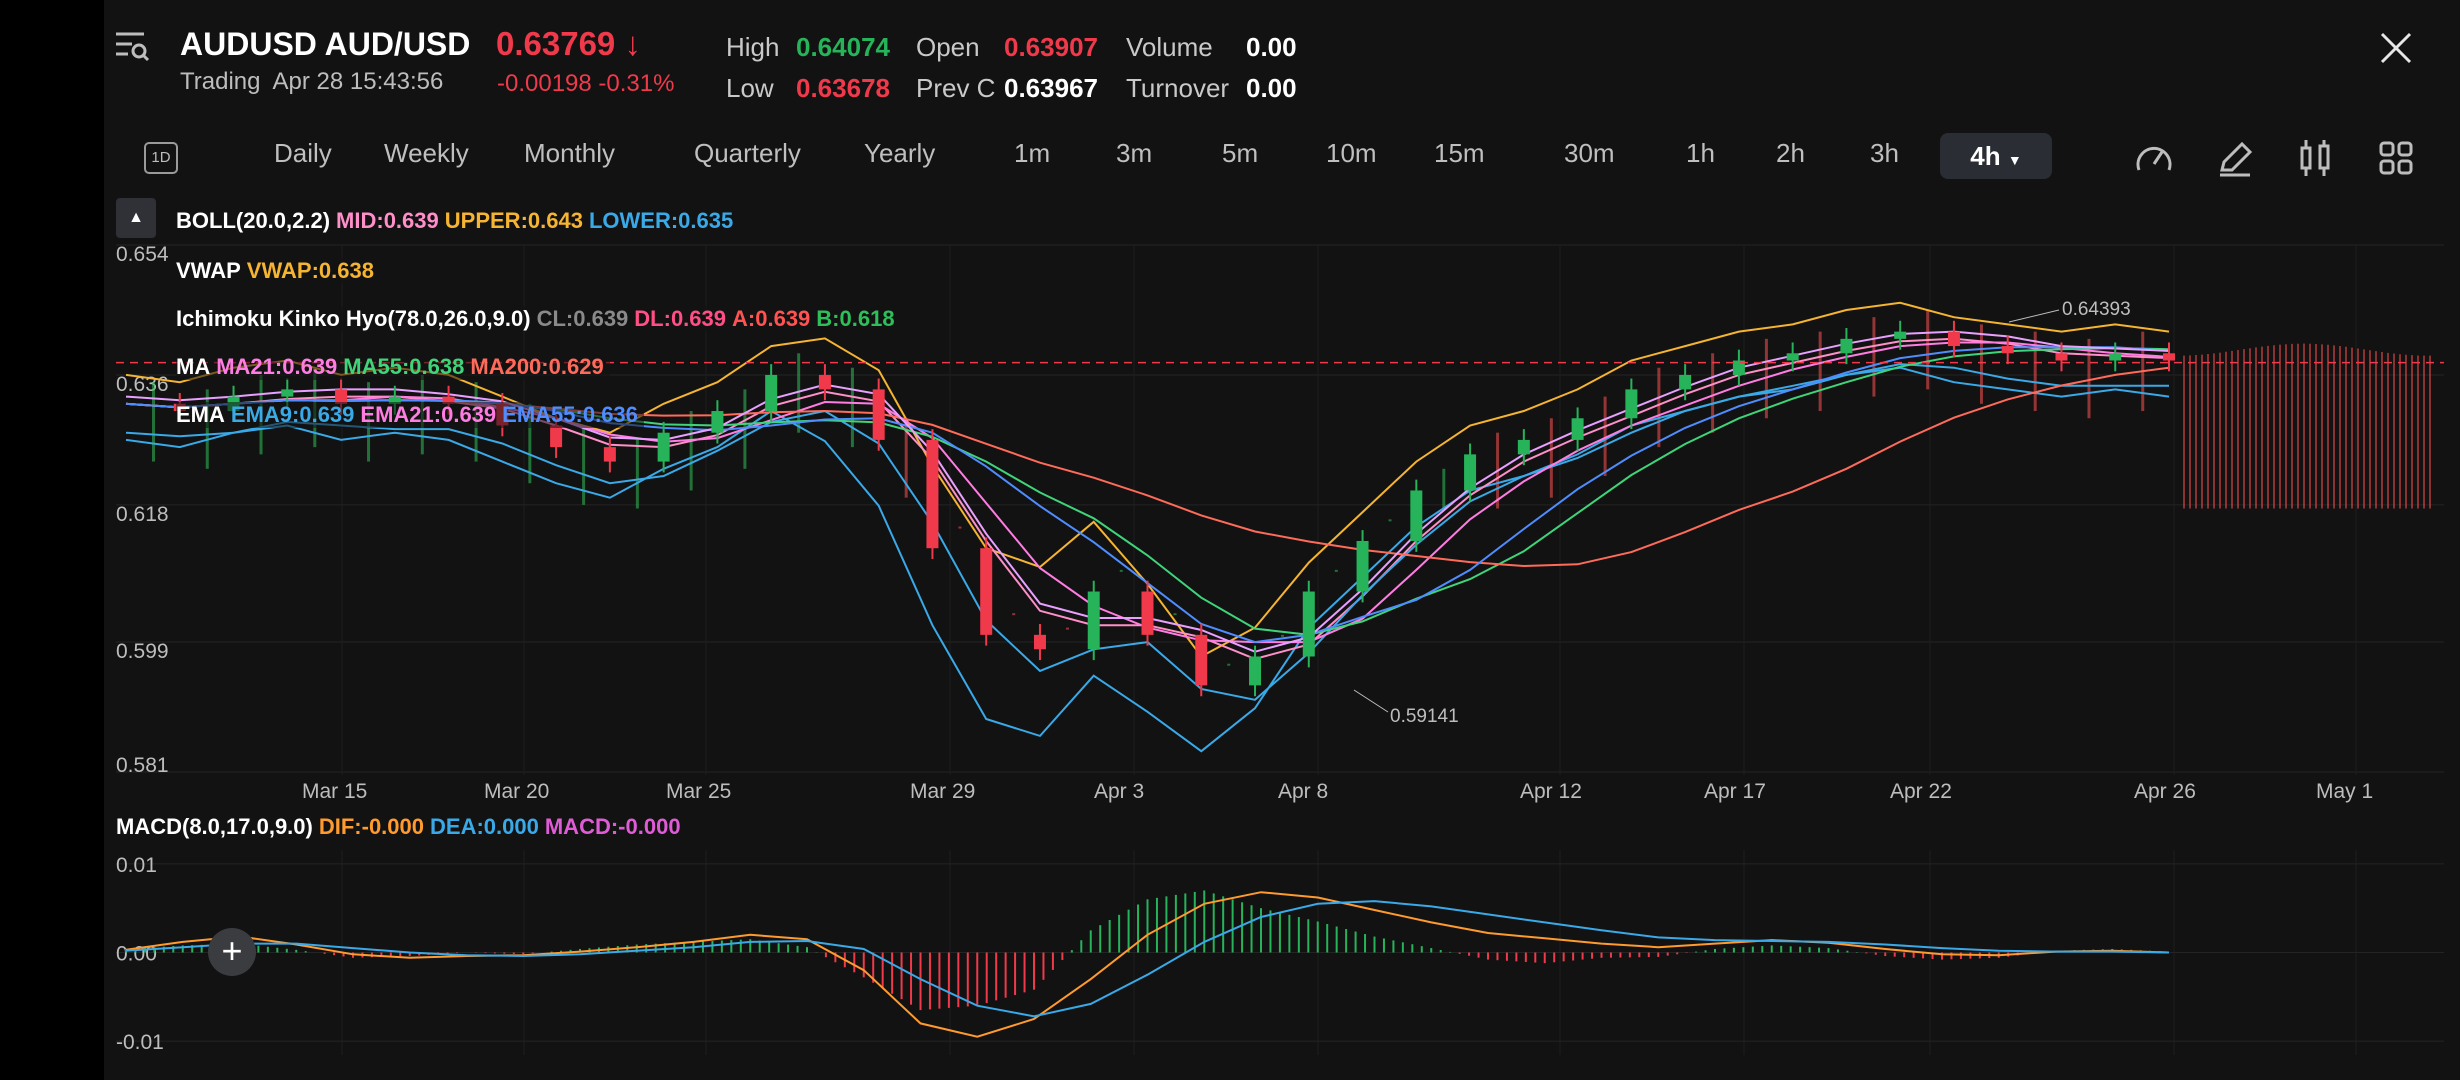 Image resolution: width=2460 pixels, height=1080 pixels. I want to click on price-axis-tick: 0.654, so click(142, 254).